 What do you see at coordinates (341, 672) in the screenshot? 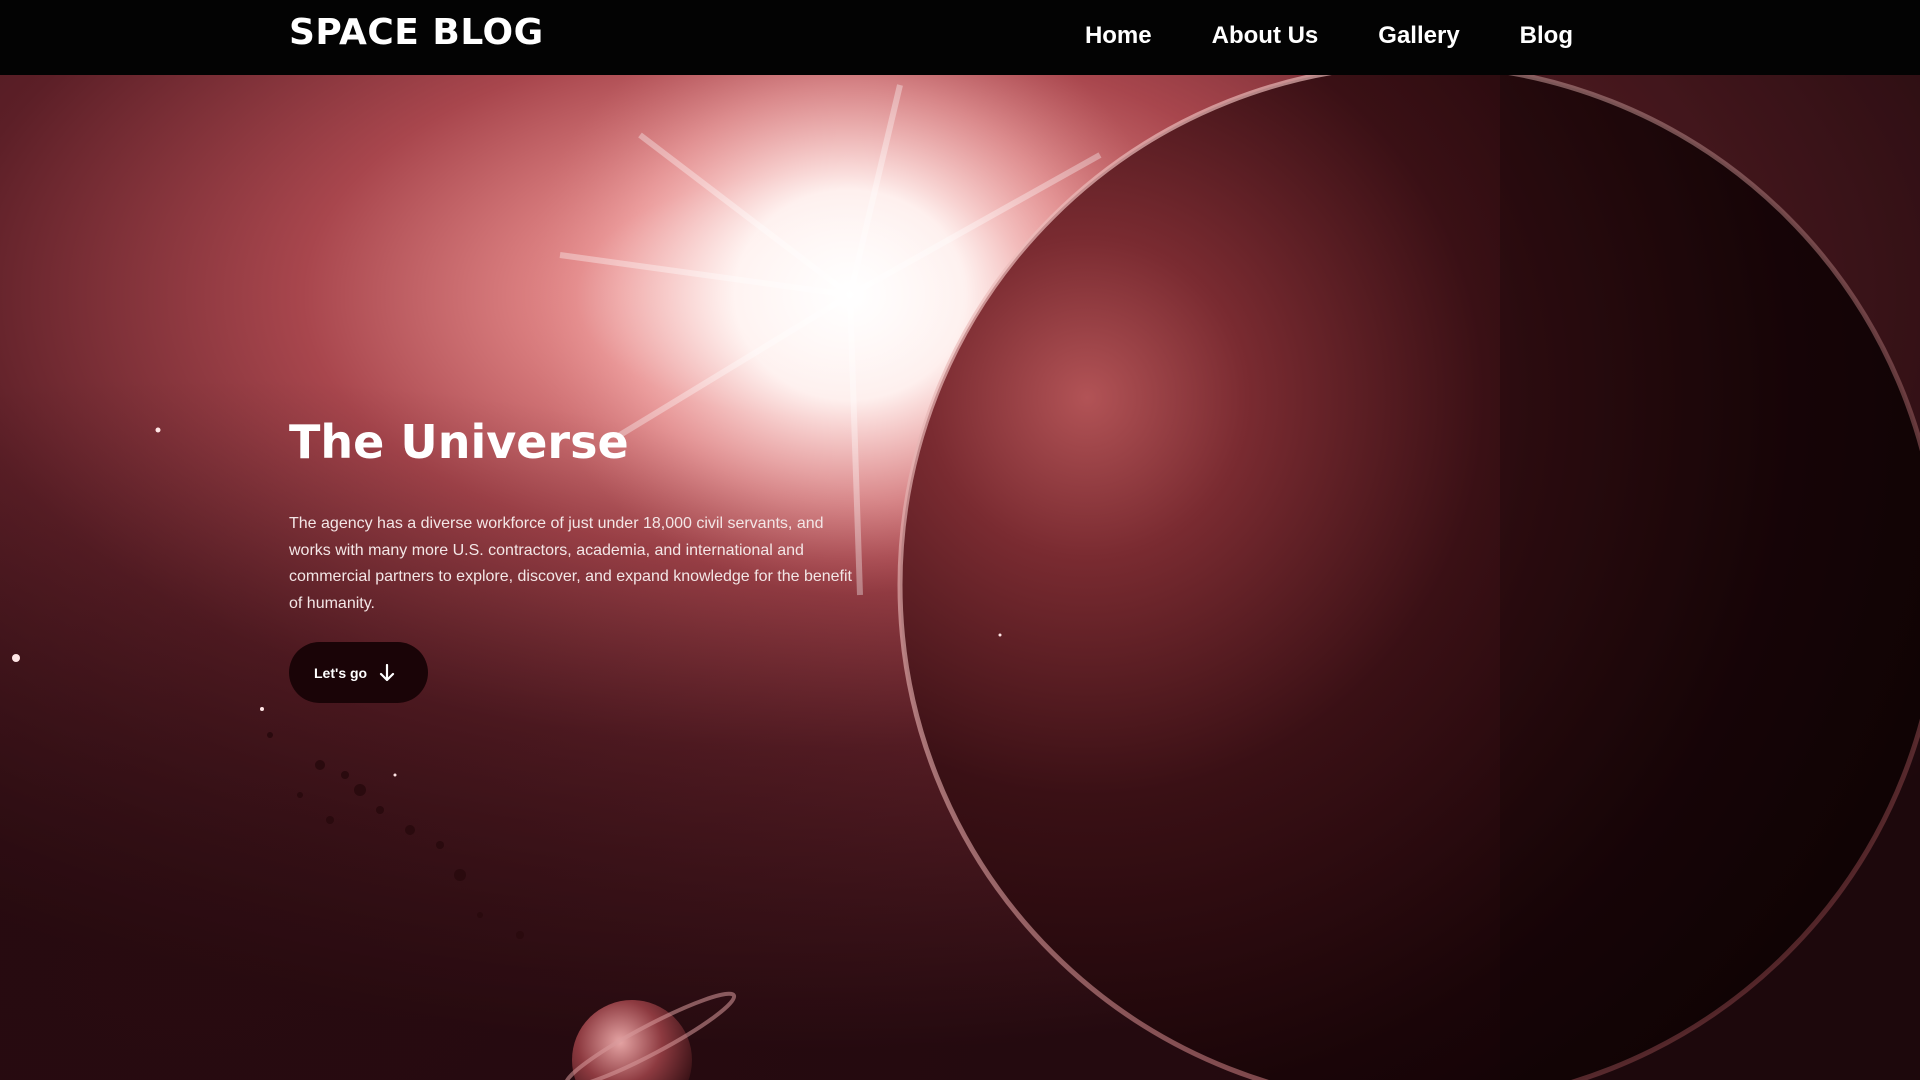
I see `lets-go-button-label: Let's go` at bounding box center [341, 672].